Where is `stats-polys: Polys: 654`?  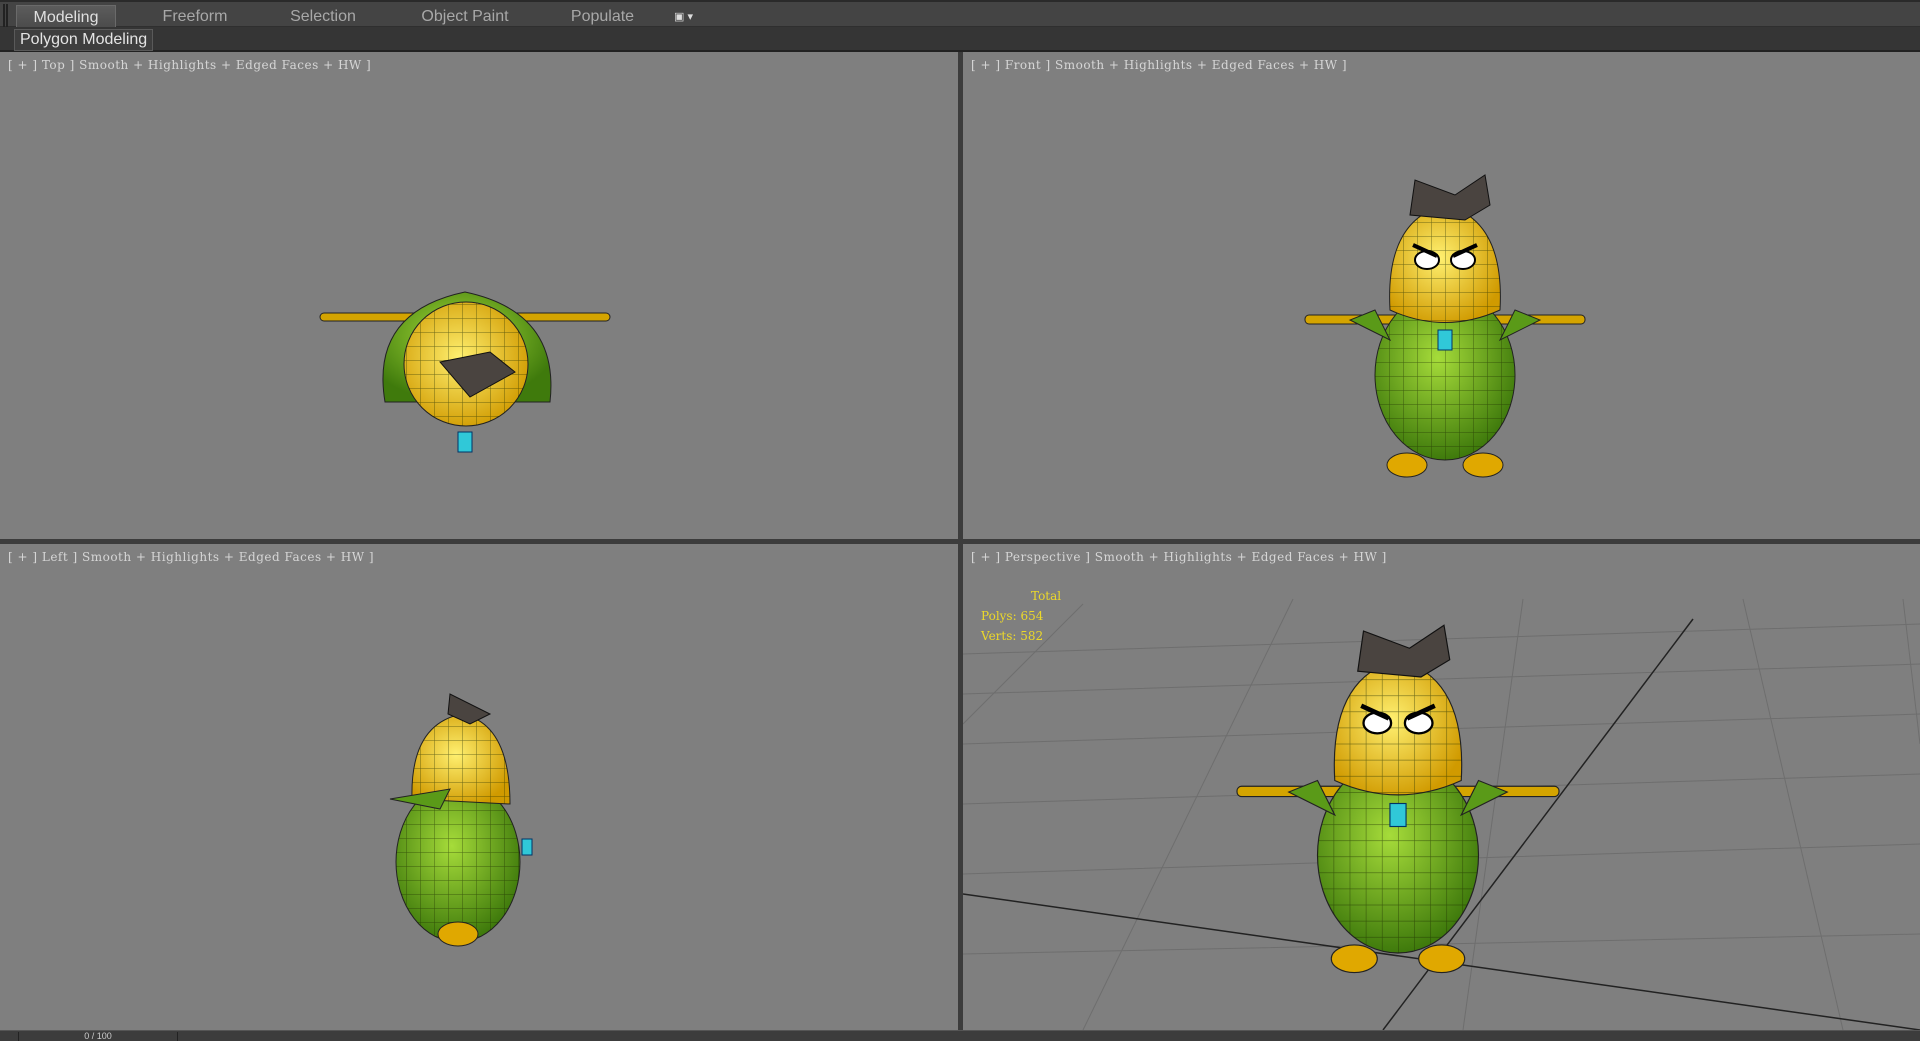 stats-polys: Polys: 654 is located at coordinates (1012, 616).